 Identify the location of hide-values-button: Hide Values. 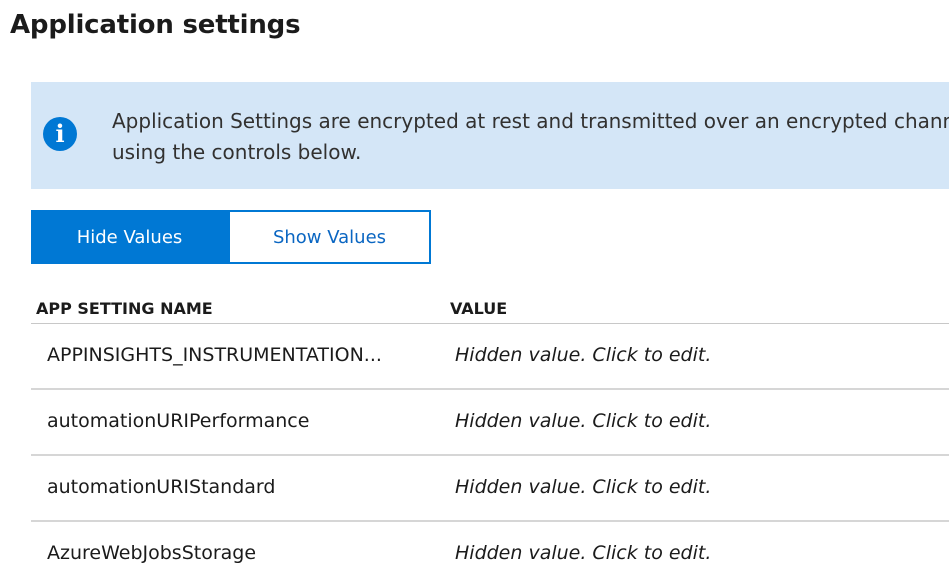
(129, 237).